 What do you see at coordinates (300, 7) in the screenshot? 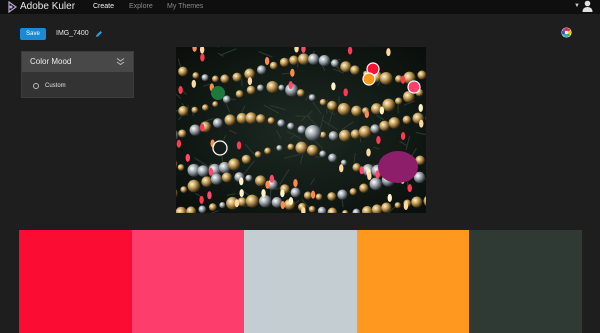
I see `top-bar: Adobe Kuler Create Explore My Themes ▼` at bounding box center [300, 7].